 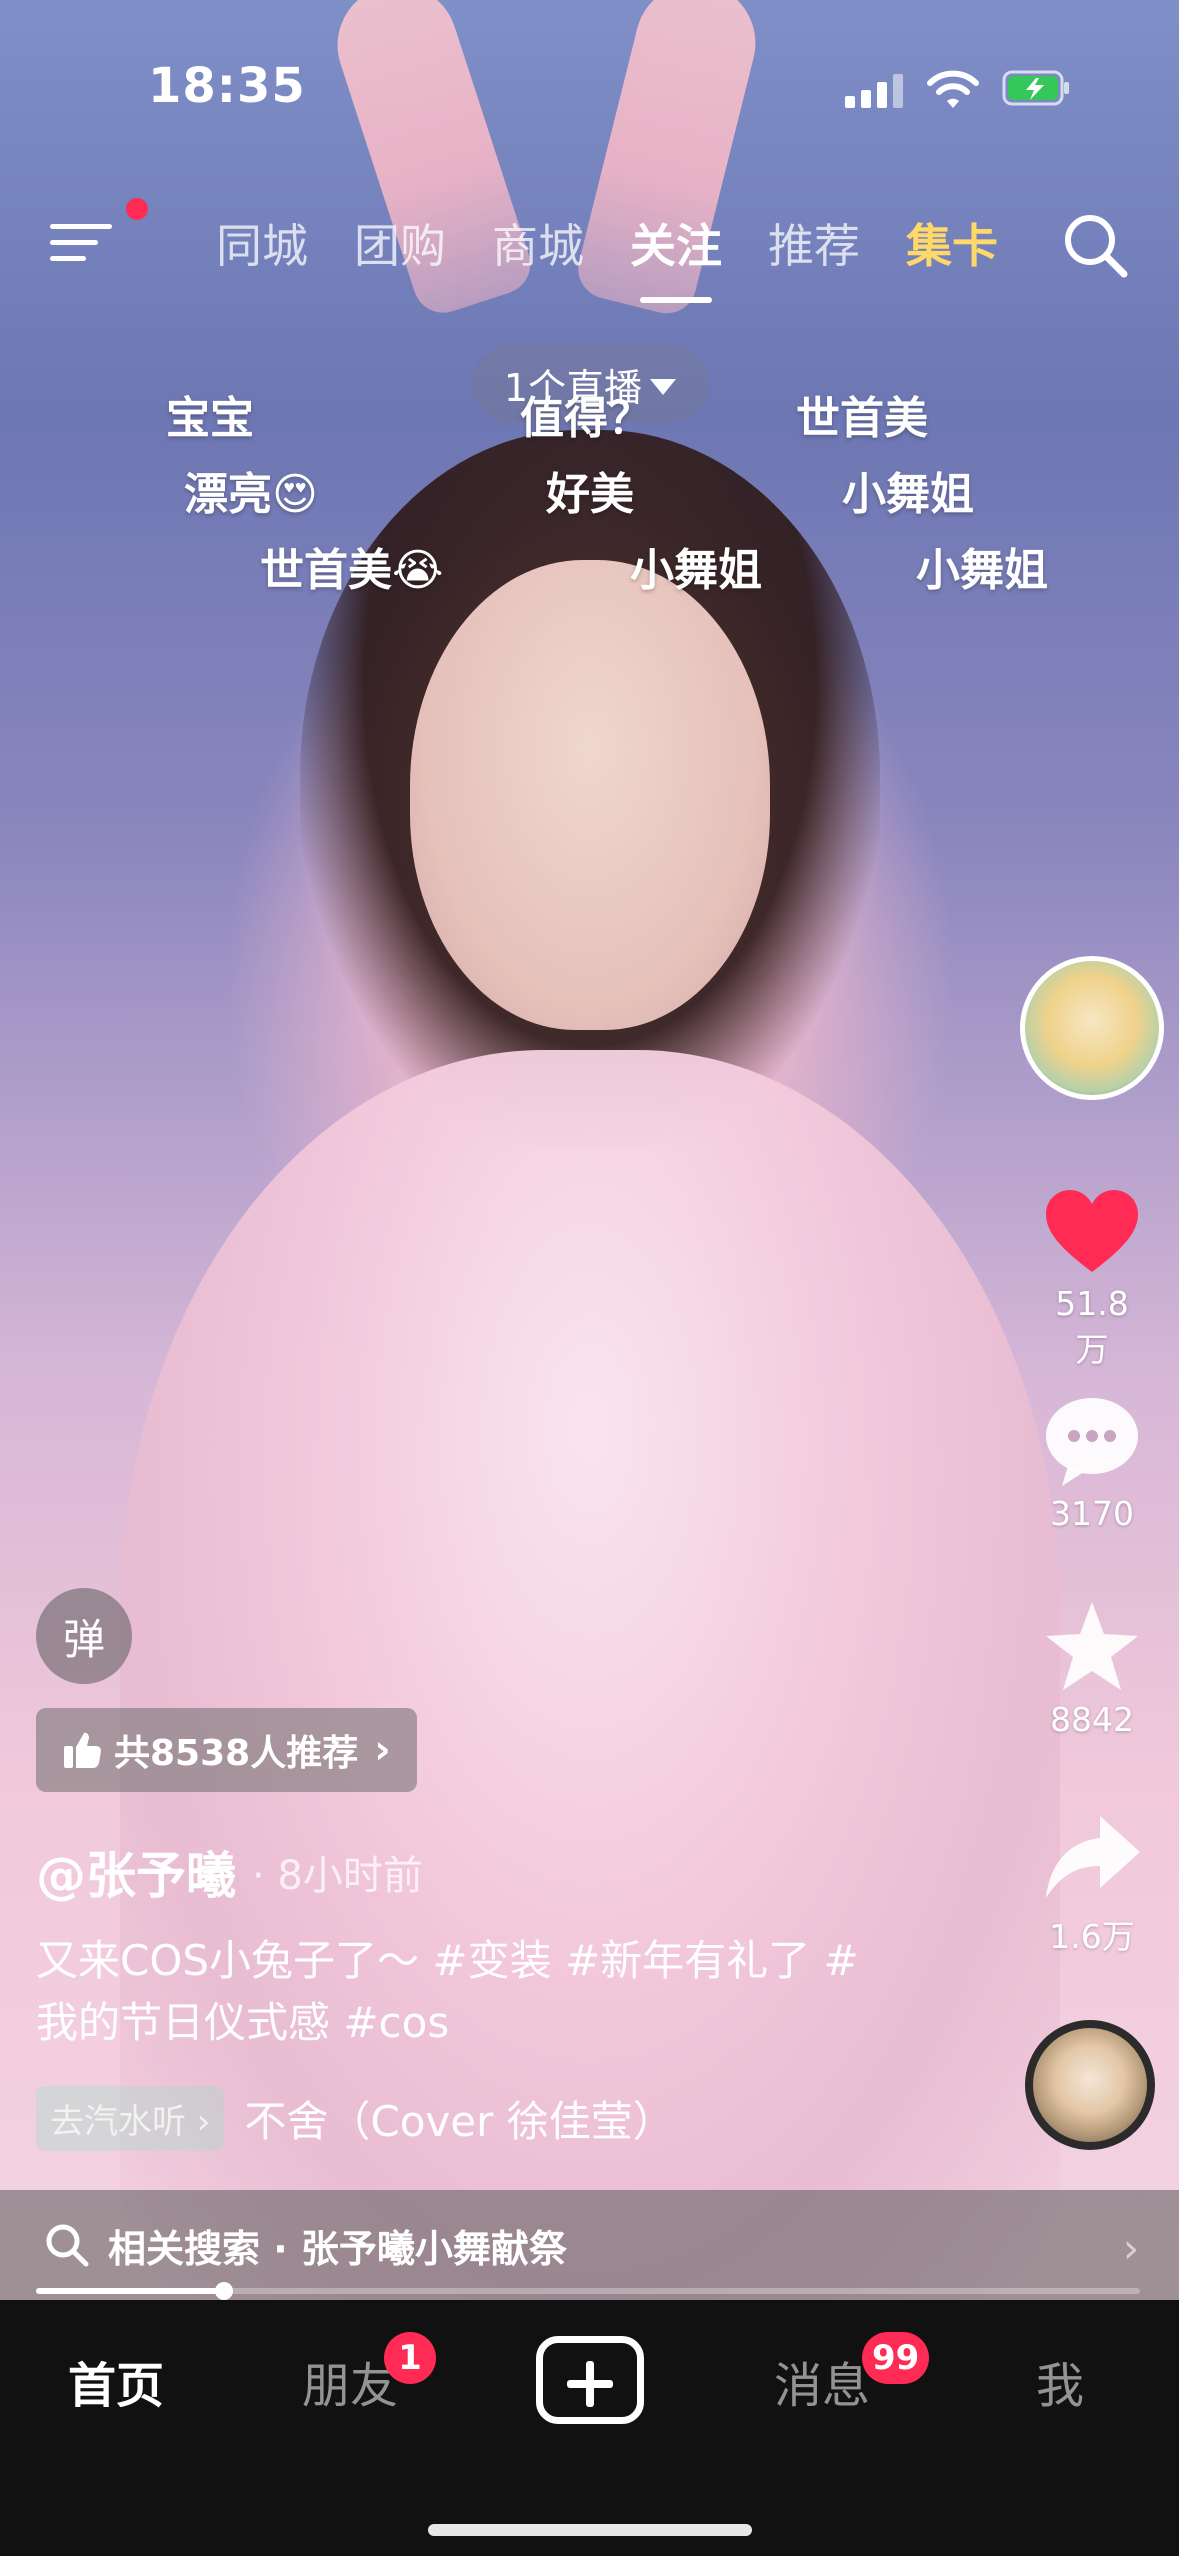 What do you see at coordinates (874, 91) in the screenshot?
I see `cell-signal-icon` at bounding box center [874, 91].